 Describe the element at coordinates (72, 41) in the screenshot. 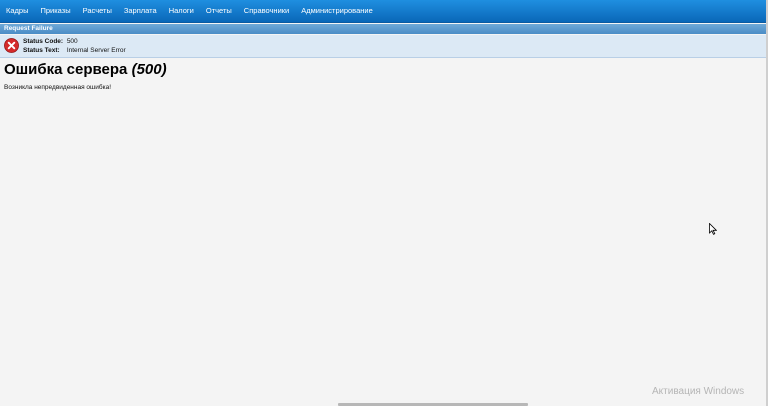

I see `status-code-value: 500` at that location.